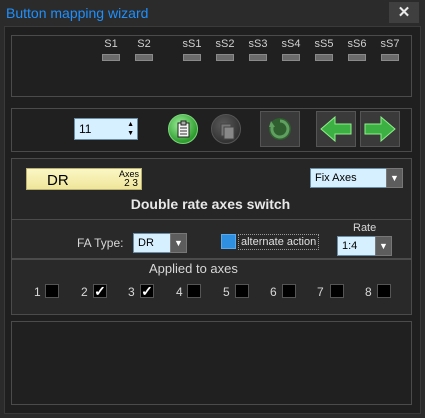  What do you see at coordinates (111, 57) in the screenshot?
I see `switch-indicator-s1` at bounding box center [111, 57].